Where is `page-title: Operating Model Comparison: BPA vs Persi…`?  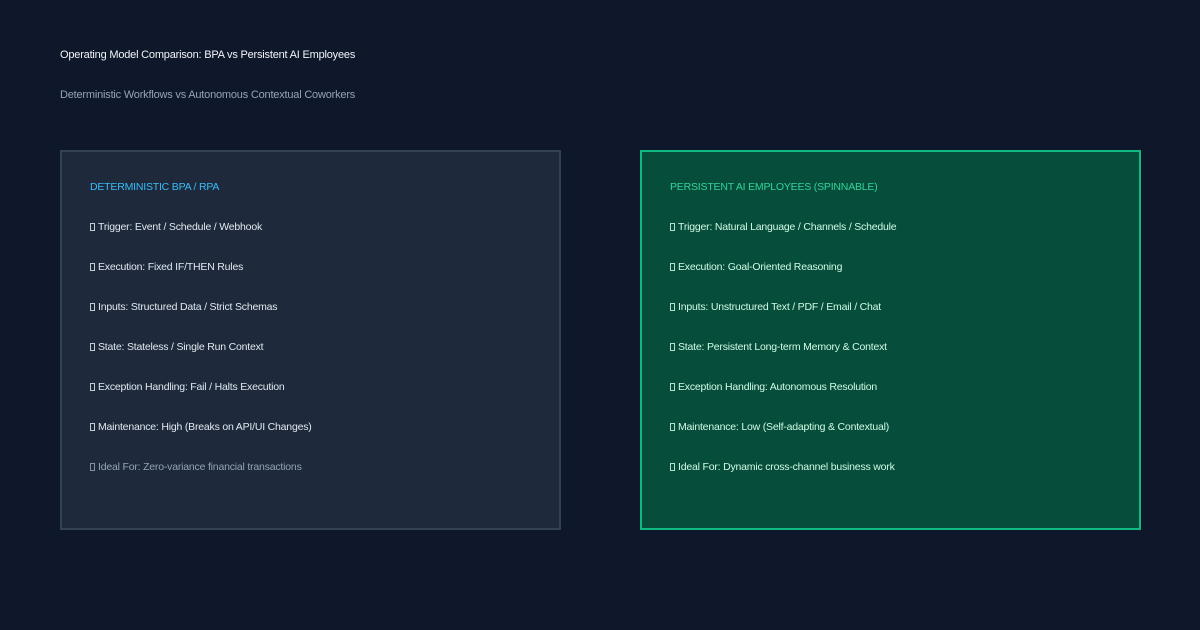 page-title: Operating Model Comparison: BPA vs Persi… is located at coordinates (208, 55).